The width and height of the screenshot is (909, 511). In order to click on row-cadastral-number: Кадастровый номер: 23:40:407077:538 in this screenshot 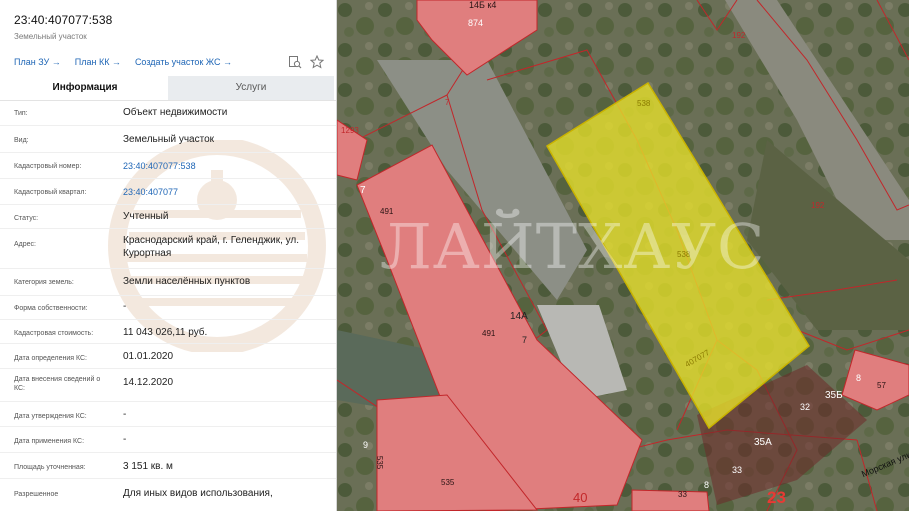, I will do `click(168, 166)`.